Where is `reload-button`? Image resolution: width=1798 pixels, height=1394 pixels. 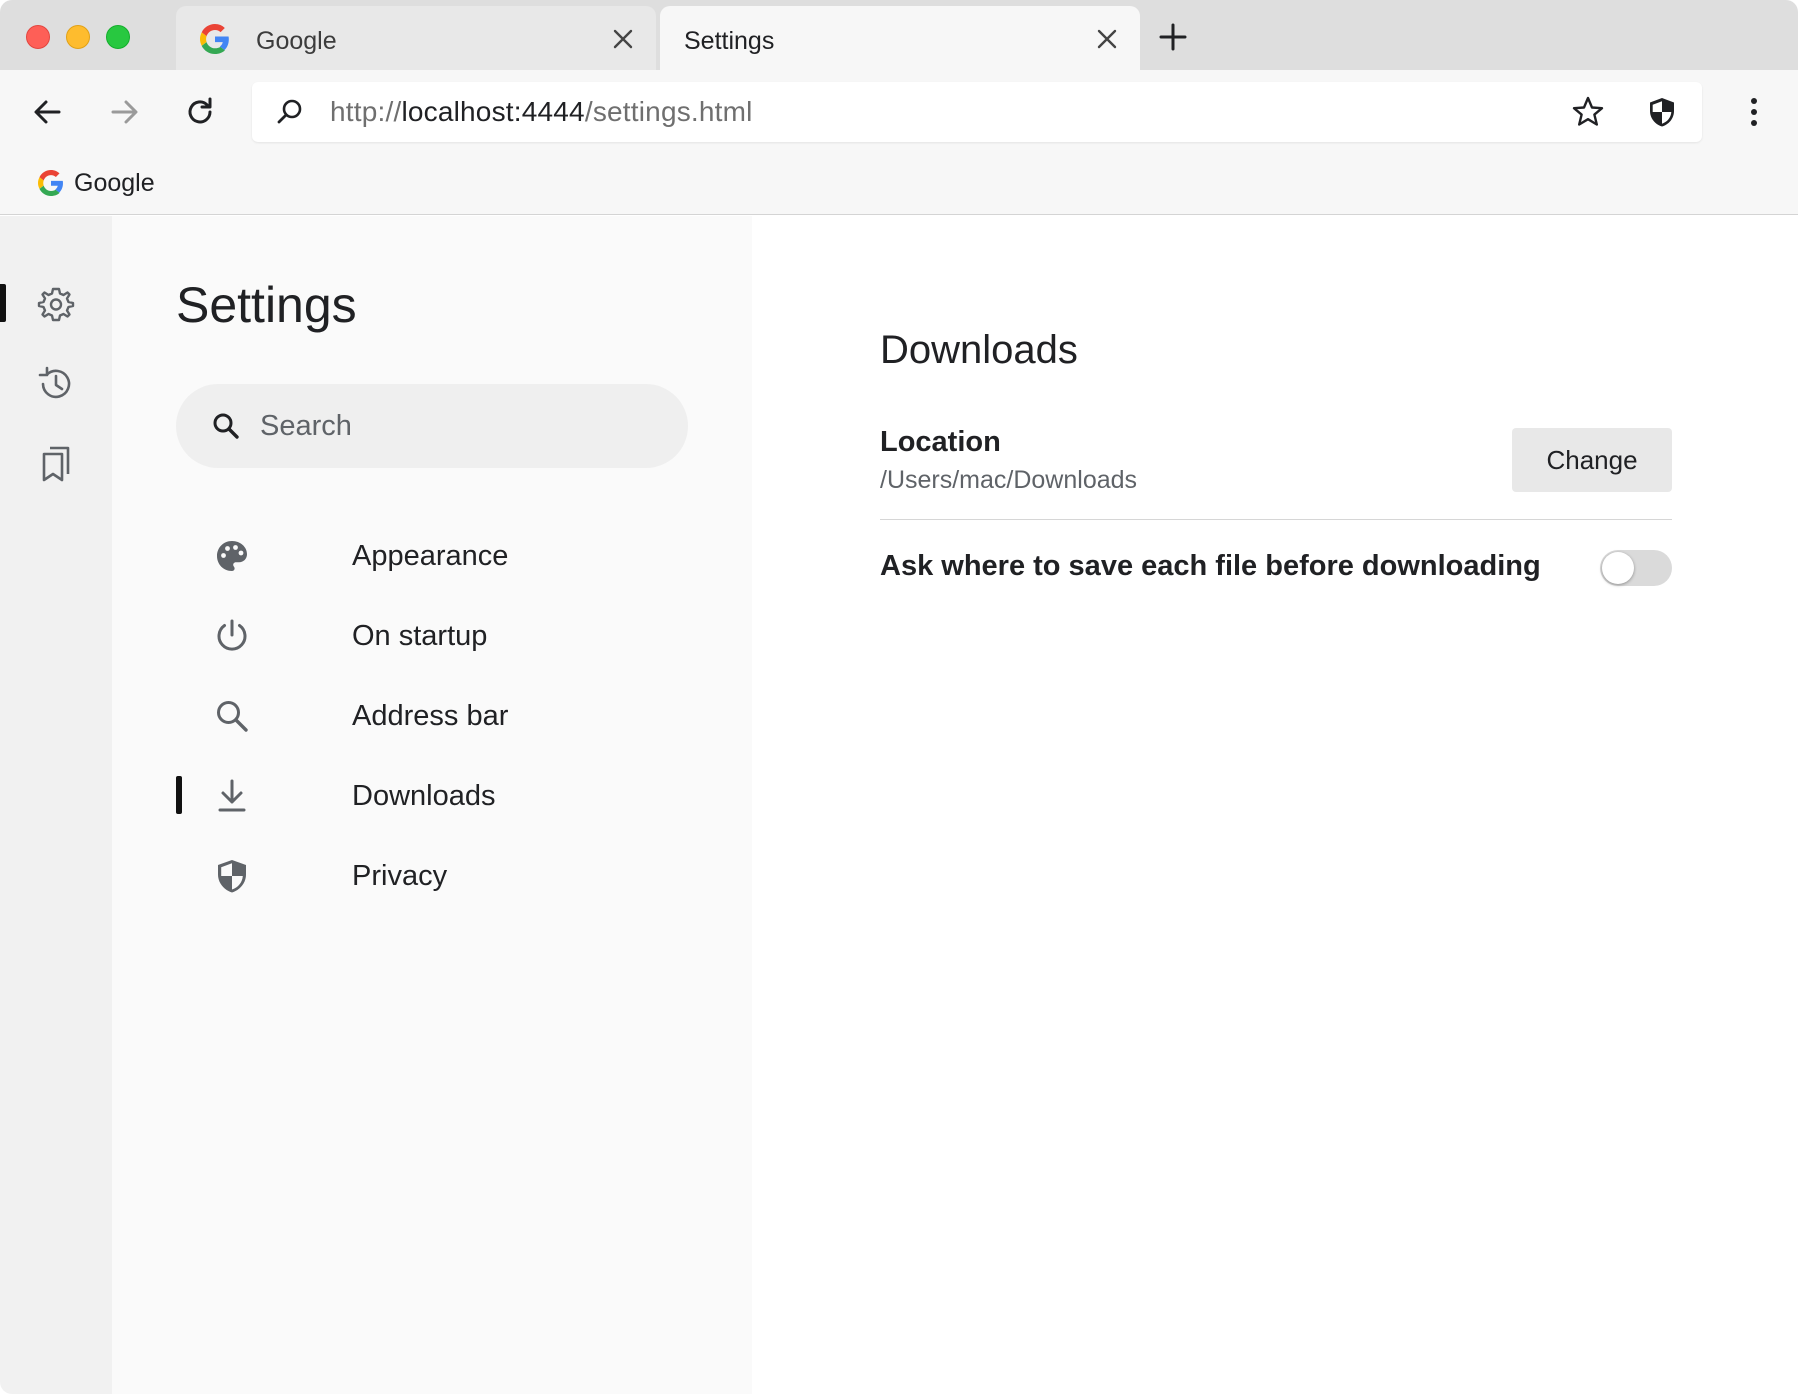
reload-button is located at coordinates (200, 112).